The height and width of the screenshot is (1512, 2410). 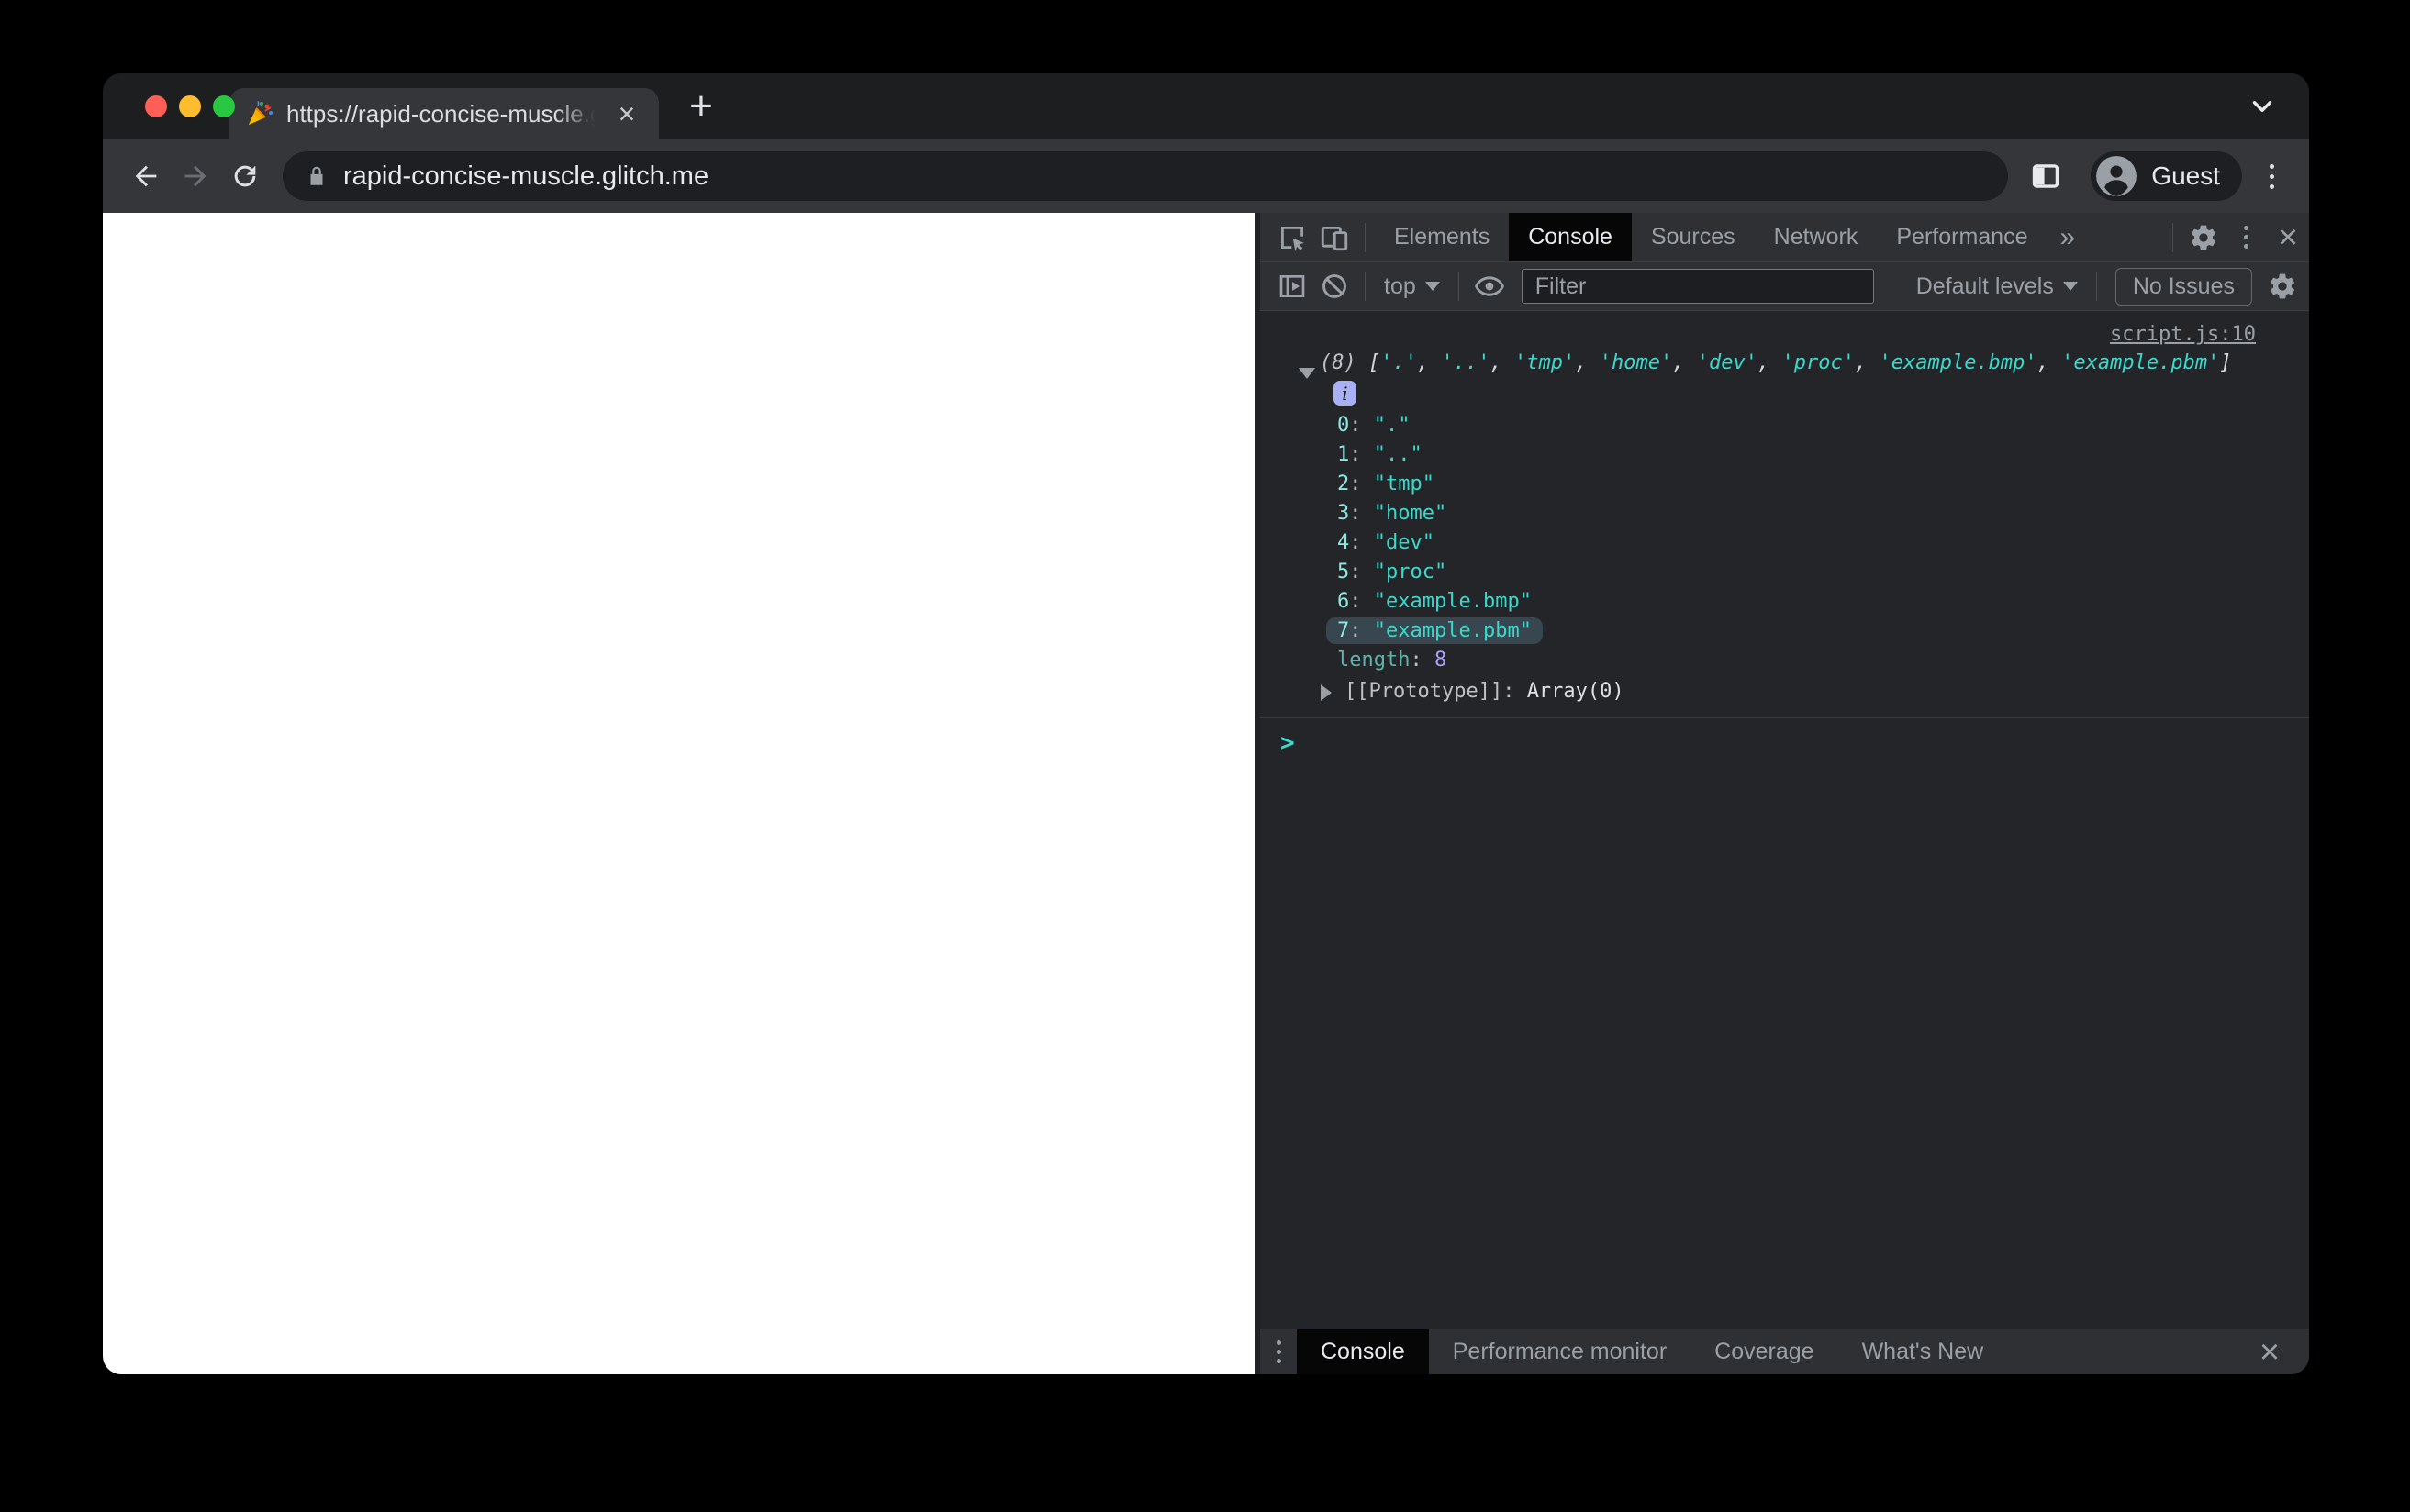 What do you see at coordinates (1278, 1352) in the screenshot?
I see `drawer-menu-button` at bounding box center [1278, 1352].